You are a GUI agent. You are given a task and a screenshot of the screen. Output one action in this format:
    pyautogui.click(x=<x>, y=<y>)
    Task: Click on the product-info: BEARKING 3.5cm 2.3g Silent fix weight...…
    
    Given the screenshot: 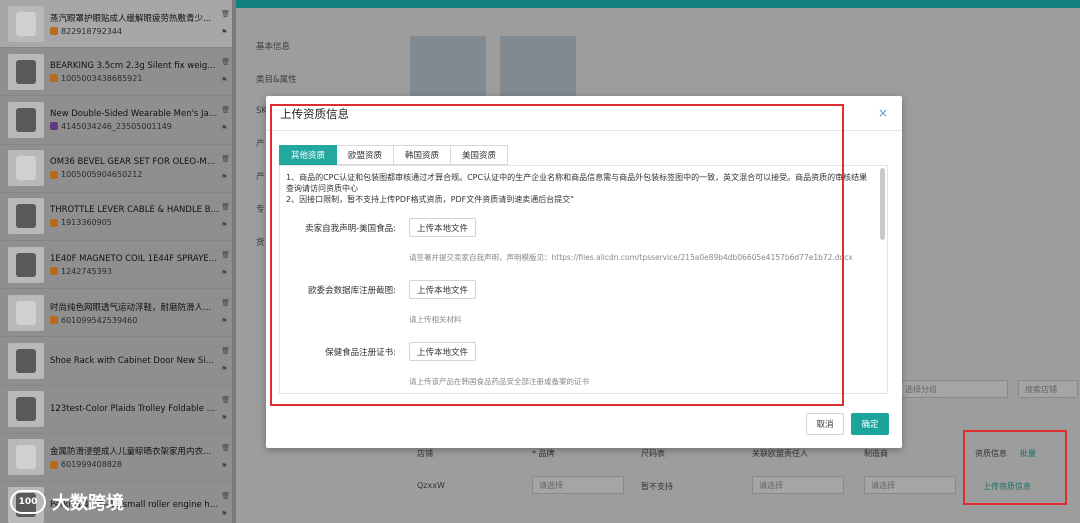 What is the action you would take?
    pyautogui.click(x=135, y=72)
    